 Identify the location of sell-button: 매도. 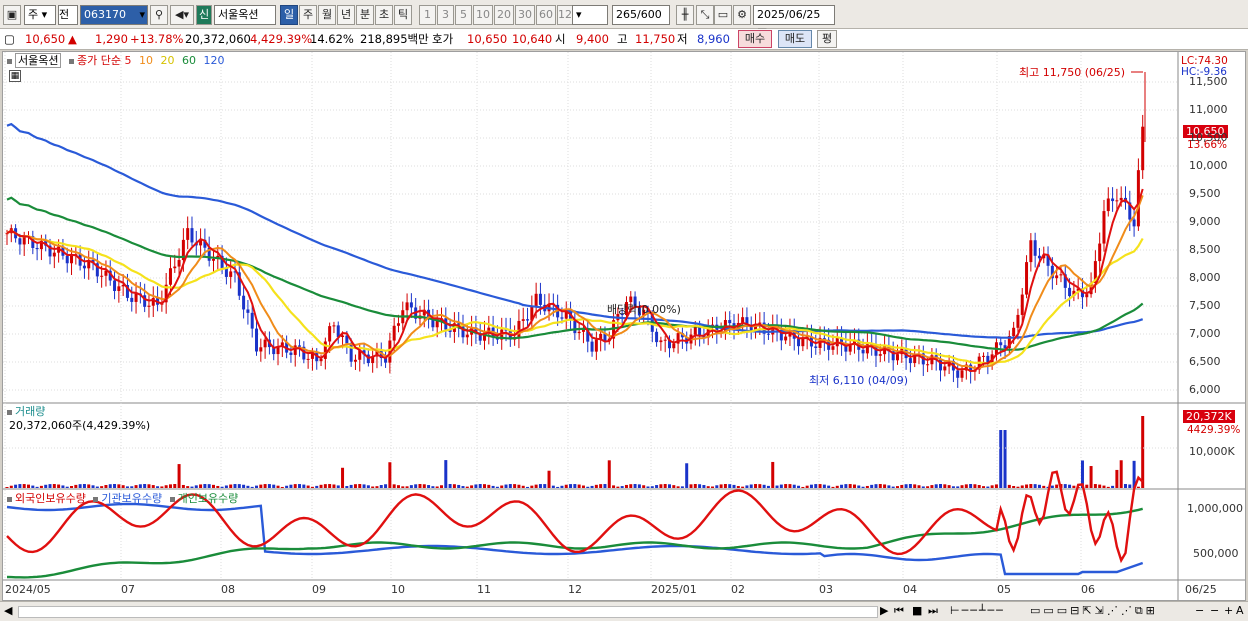
(795, 39).